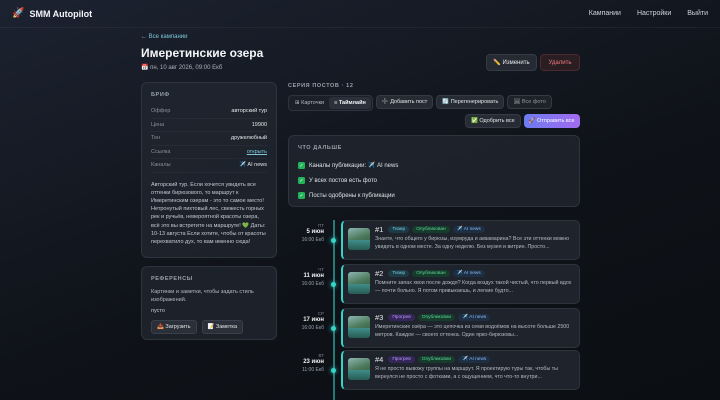  I want to click on regenerate-button: 🔄 Перегенерировать, so click(470, 102).